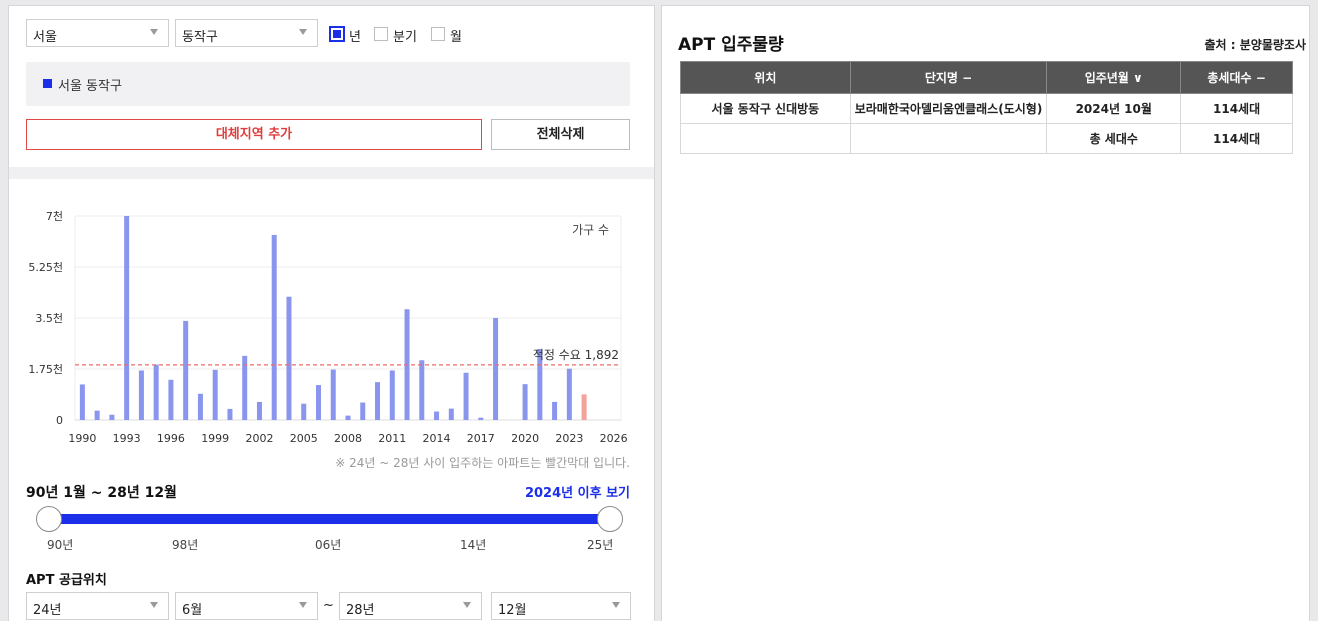  I want to click on table-header-row: 위치 단지명 − 입주년월 ∨ 총세대수 −, so click(986, 77).